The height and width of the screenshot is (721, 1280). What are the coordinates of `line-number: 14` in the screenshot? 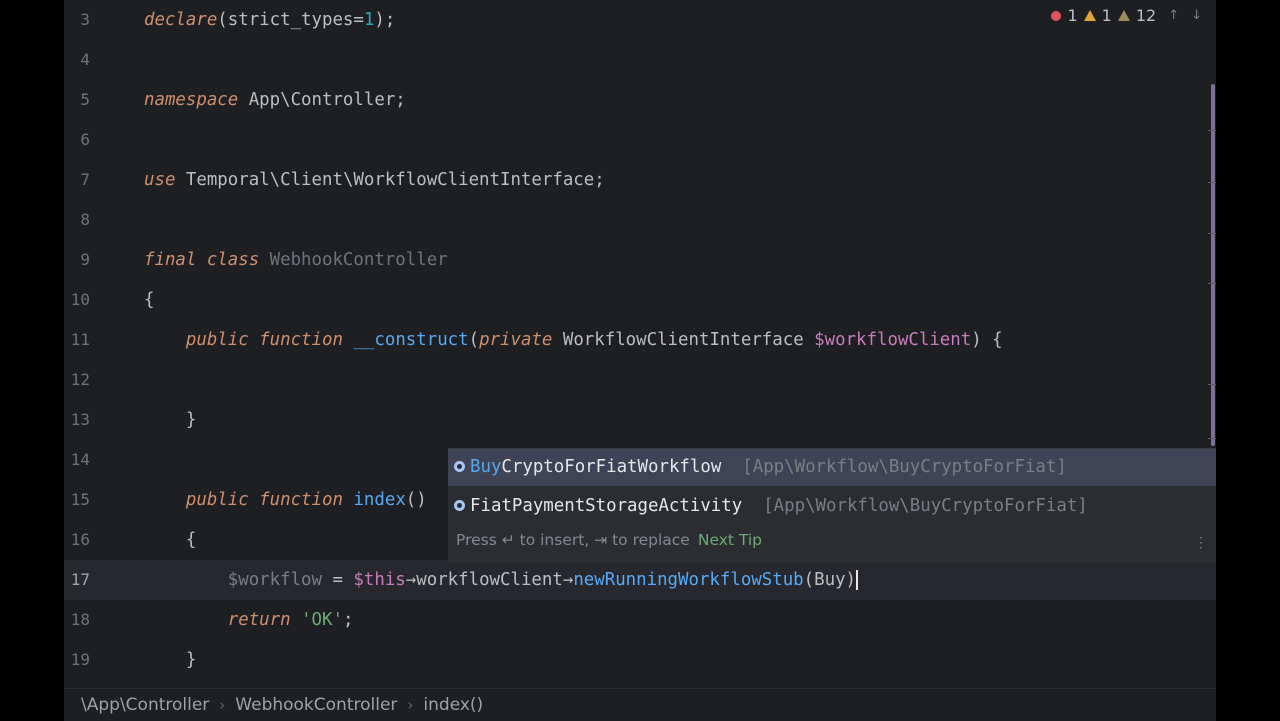 It's located at (77, 460).